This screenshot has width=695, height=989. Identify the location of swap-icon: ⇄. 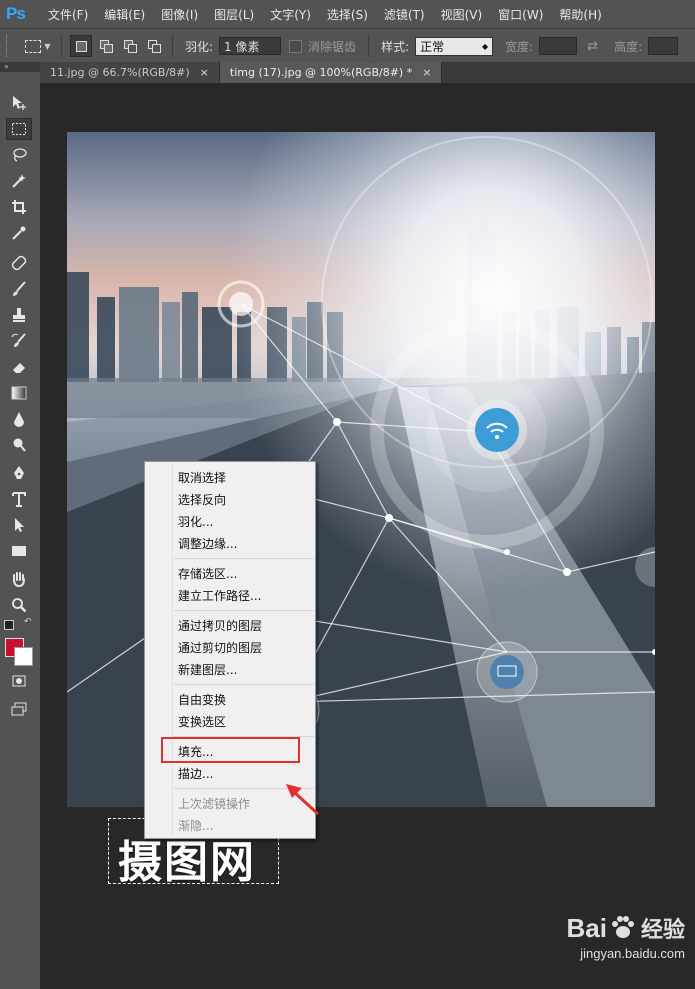
(592, 46).